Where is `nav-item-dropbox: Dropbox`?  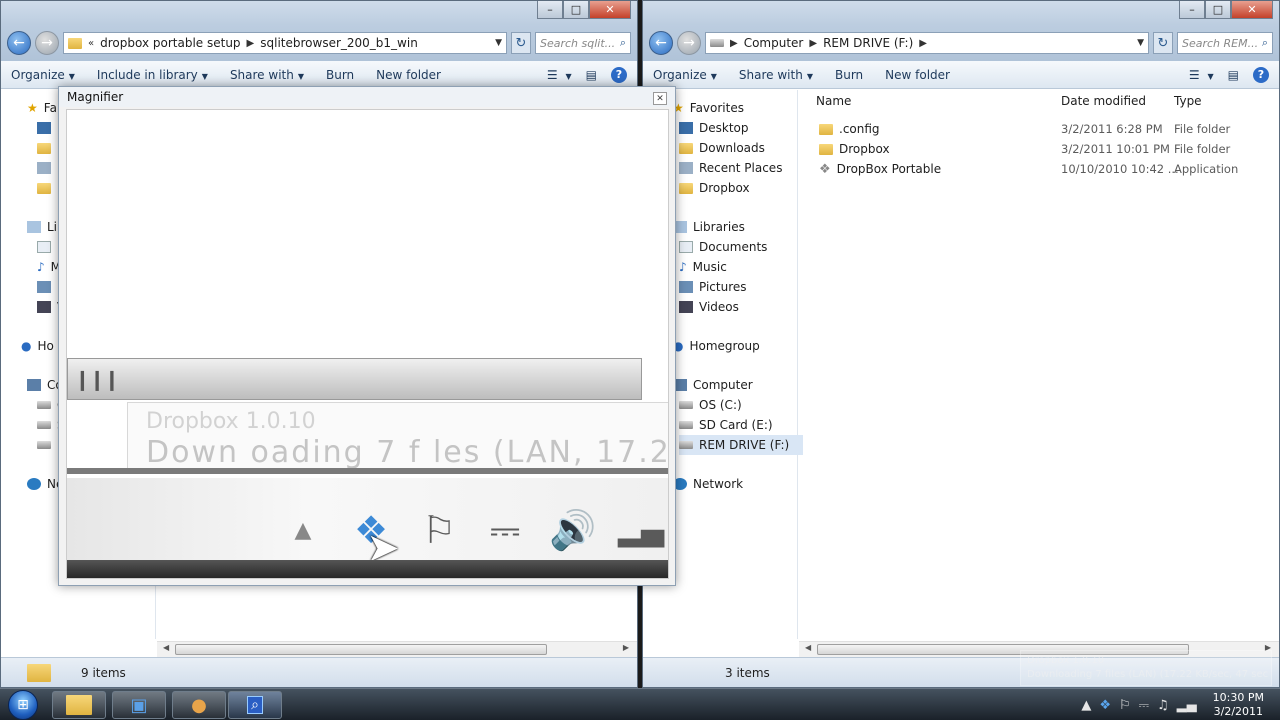
nav-item-dropbox: Dropbox is located at coordinates (714, 188).